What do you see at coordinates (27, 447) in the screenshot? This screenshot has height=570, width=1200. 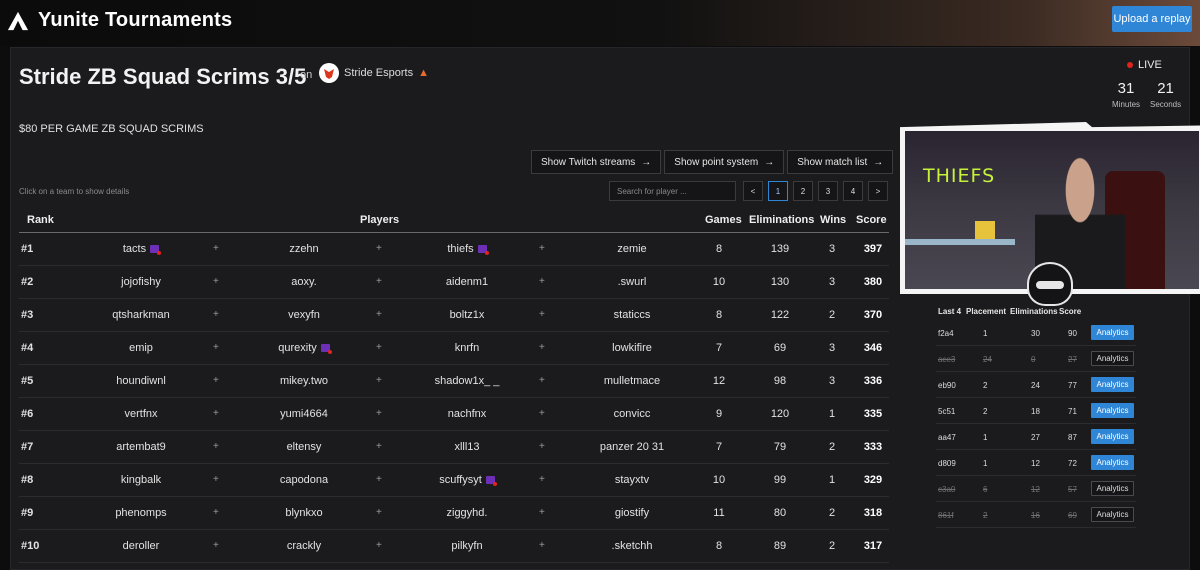 I see `rank-cell: #7` at bounding box center [27, 447].